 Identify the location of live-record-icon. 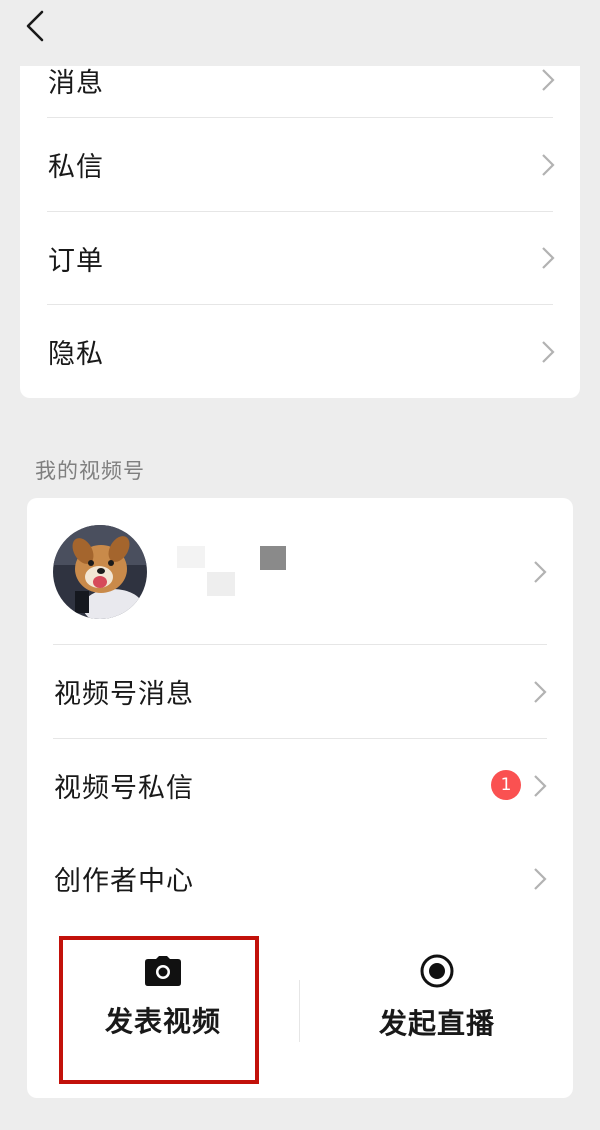
(437, 971).